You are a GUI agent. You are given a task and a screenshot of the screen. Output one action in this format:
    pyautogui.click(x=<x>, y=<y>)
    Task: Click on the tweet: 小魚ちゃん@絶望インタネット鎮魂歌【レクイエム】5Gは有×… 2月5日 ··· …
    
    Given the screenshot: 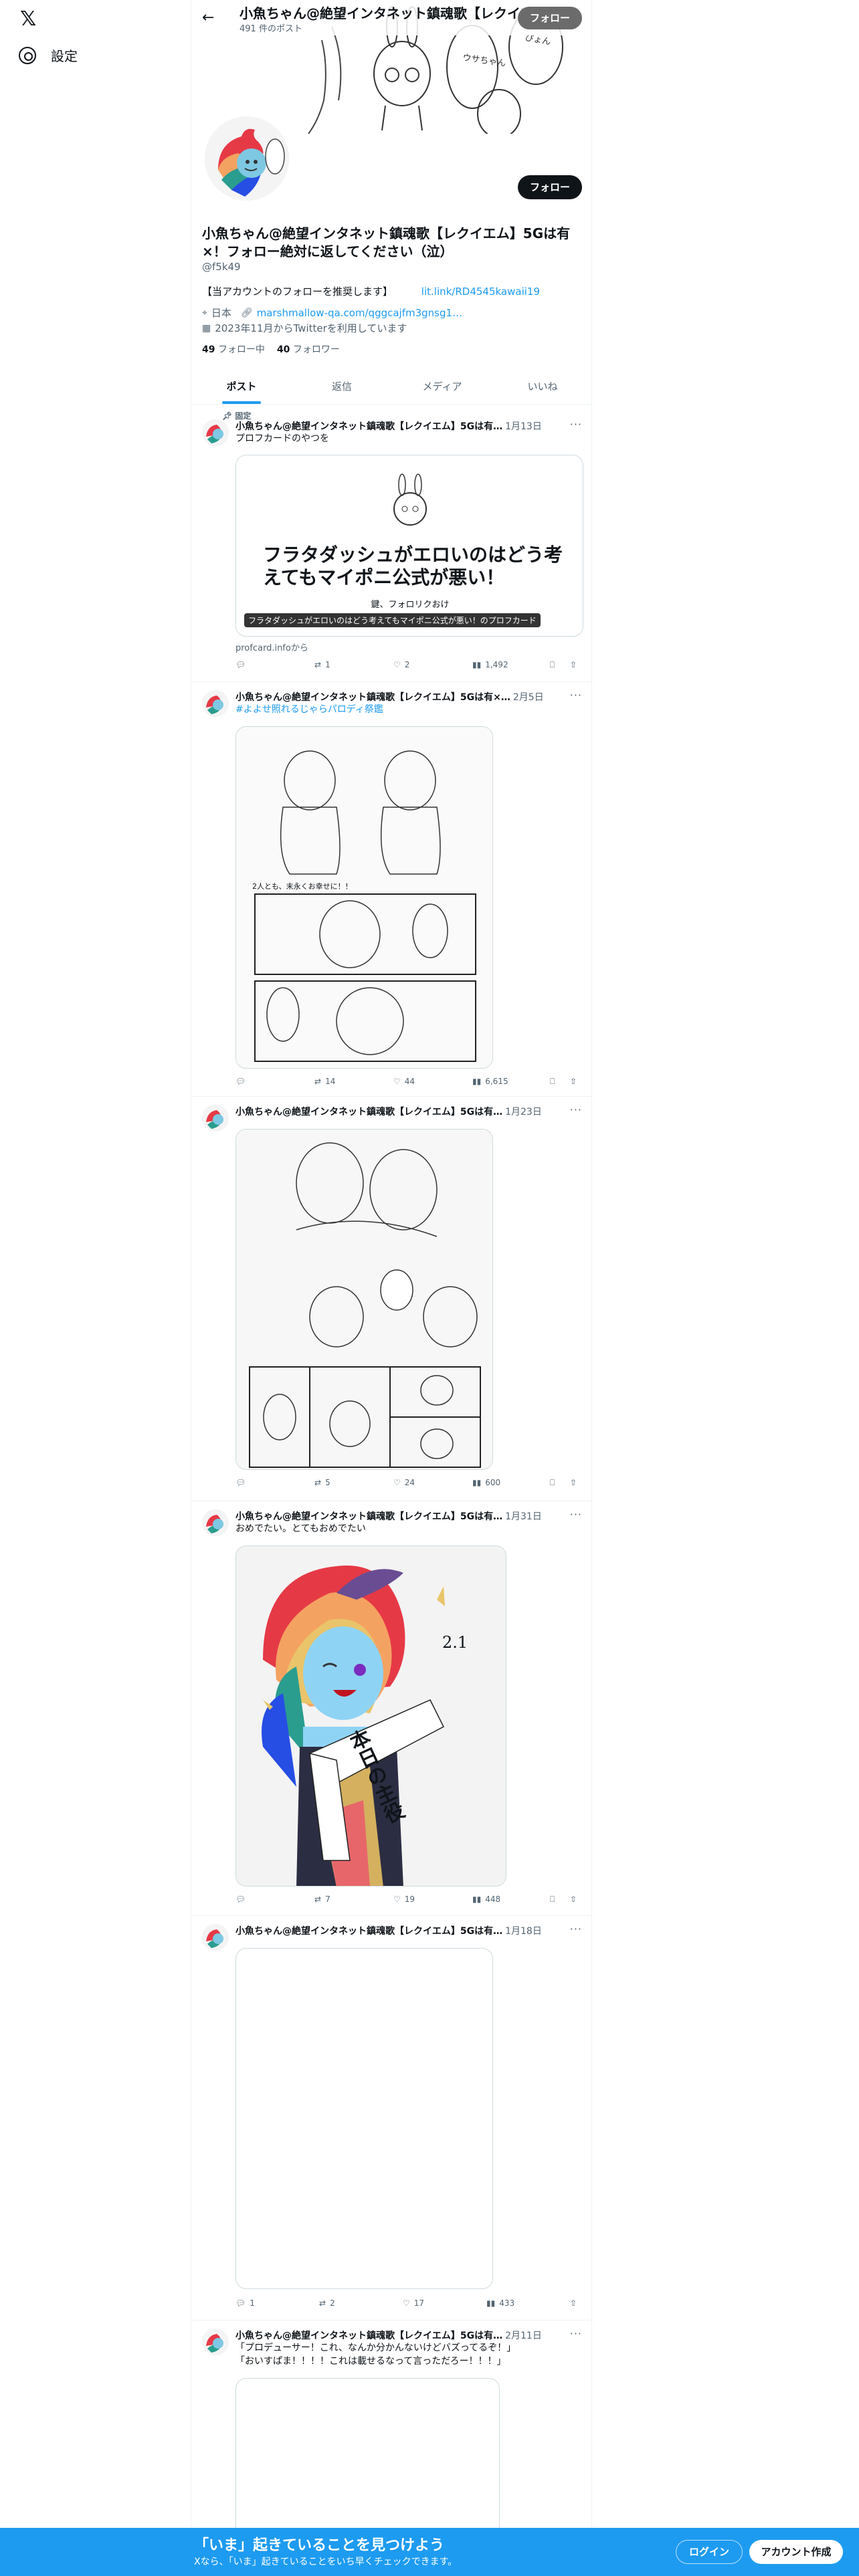 What is the action you would take?
    pyautogui.click(x=391, y=890)
    